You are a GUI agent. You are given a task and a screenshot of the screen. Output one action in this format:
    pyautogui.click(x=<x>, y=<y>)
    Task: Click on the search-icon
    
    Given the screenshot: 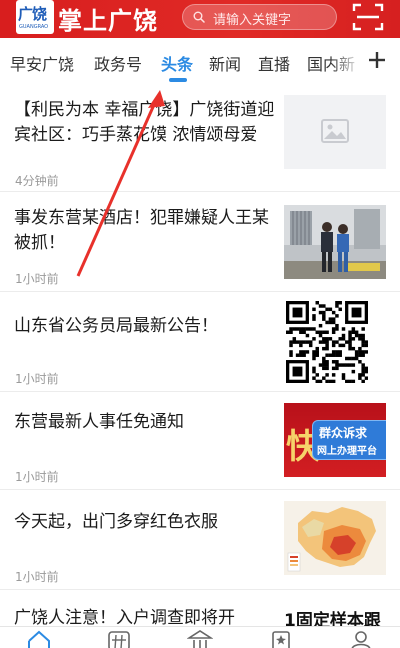 What is the action you would take?
    pyautogui.click(x=199, y=17)
    